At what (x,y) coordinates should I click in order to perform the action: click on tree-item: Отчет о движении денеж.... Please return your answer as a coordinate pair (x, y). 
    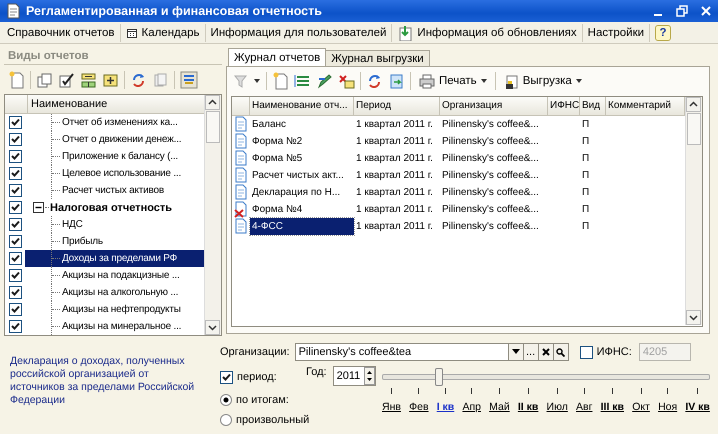
    Looking at the image, I should click on (114, 139).